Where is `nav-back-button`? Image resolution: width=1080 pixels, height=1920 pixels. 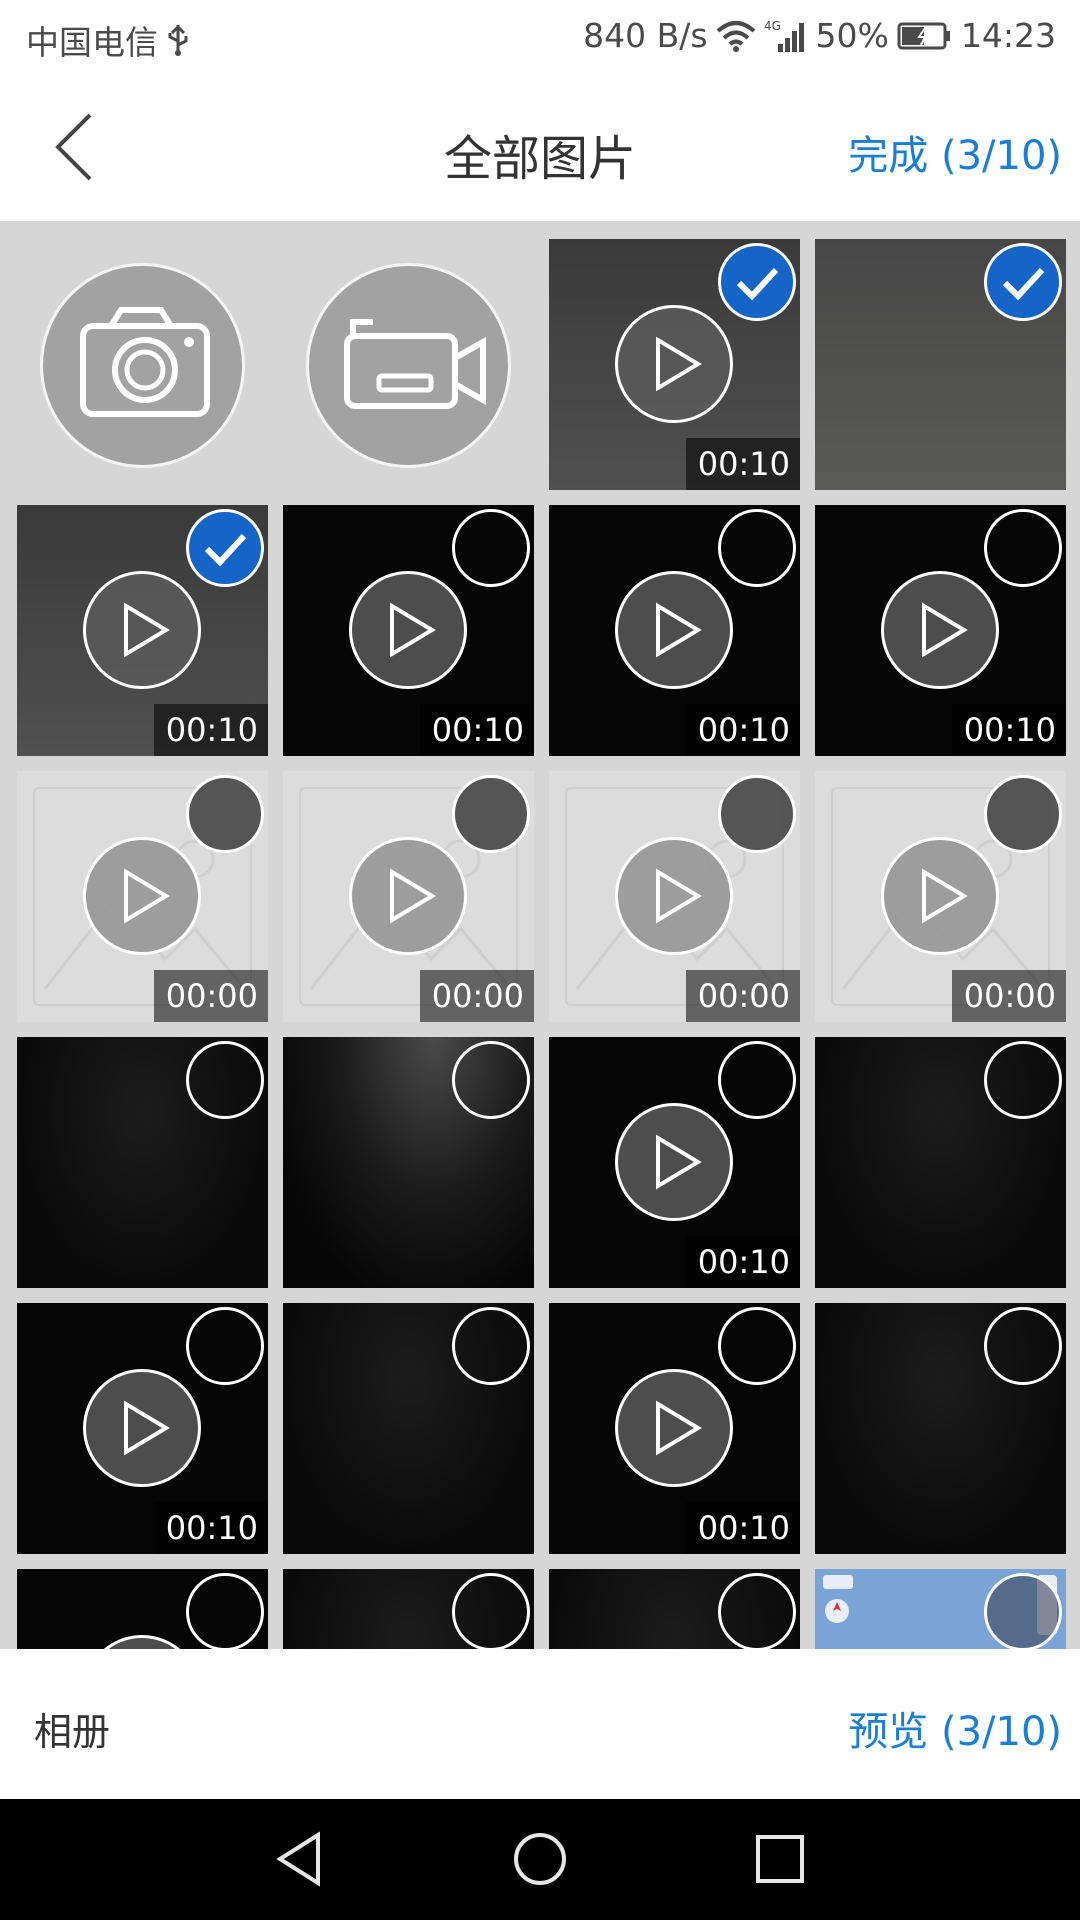
nav-back-button is located at coordinates (300, 1859).